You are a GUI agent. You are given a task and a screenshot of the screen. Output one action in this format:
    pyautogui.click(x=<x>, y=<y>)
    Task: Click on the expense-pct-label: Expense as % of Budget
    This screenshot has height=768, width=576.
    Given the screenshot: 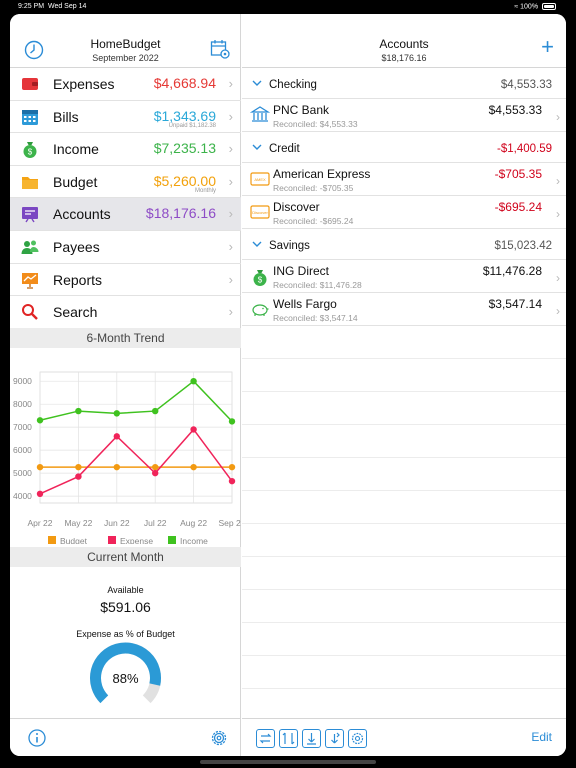 What is the action you would take?
    pyautogui.click(x=125, y=634)
    